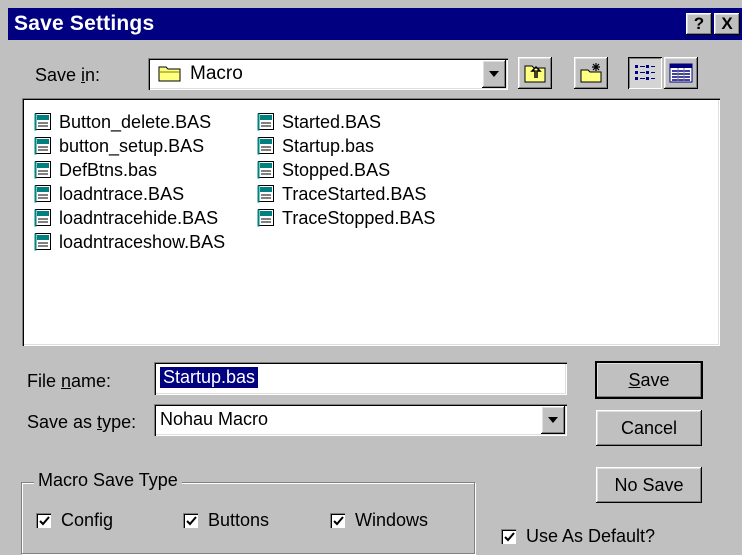 The image size is (742, 555). I want to click on save-in-dropdown: Macro, so click(328, 74).